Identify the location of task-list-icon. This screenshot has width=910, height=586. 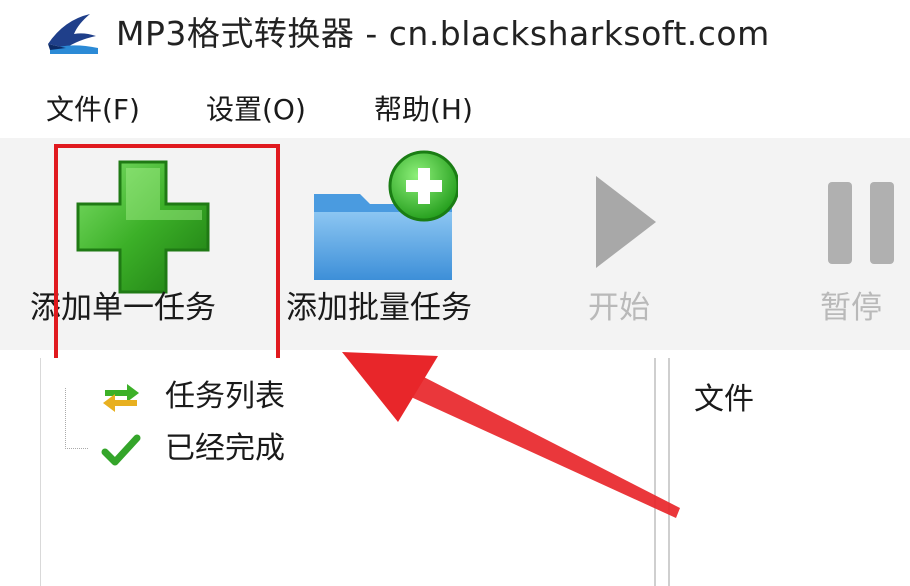
(121, 398).